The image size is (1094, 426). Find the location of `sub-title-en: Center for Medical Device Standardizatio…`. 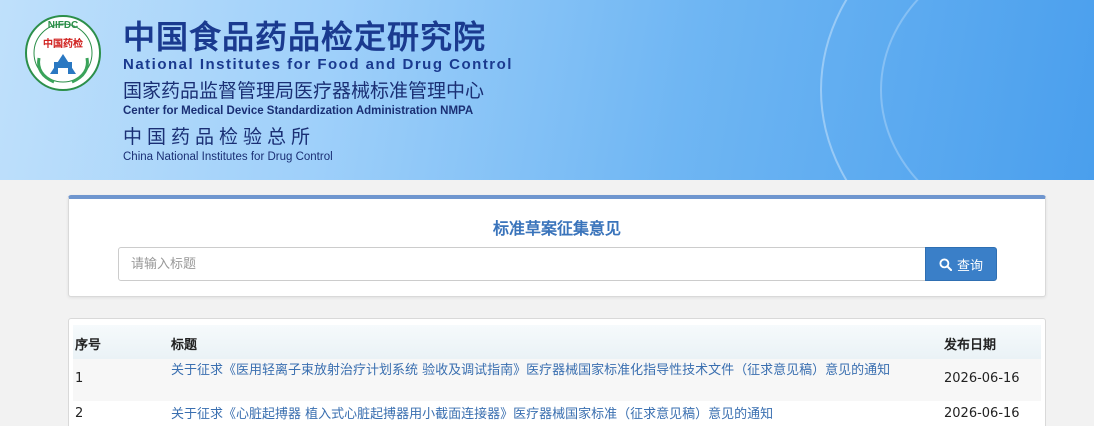

sub-title-en: Center for Medical Device Standardizatio… is located at coordinates (298, 111).